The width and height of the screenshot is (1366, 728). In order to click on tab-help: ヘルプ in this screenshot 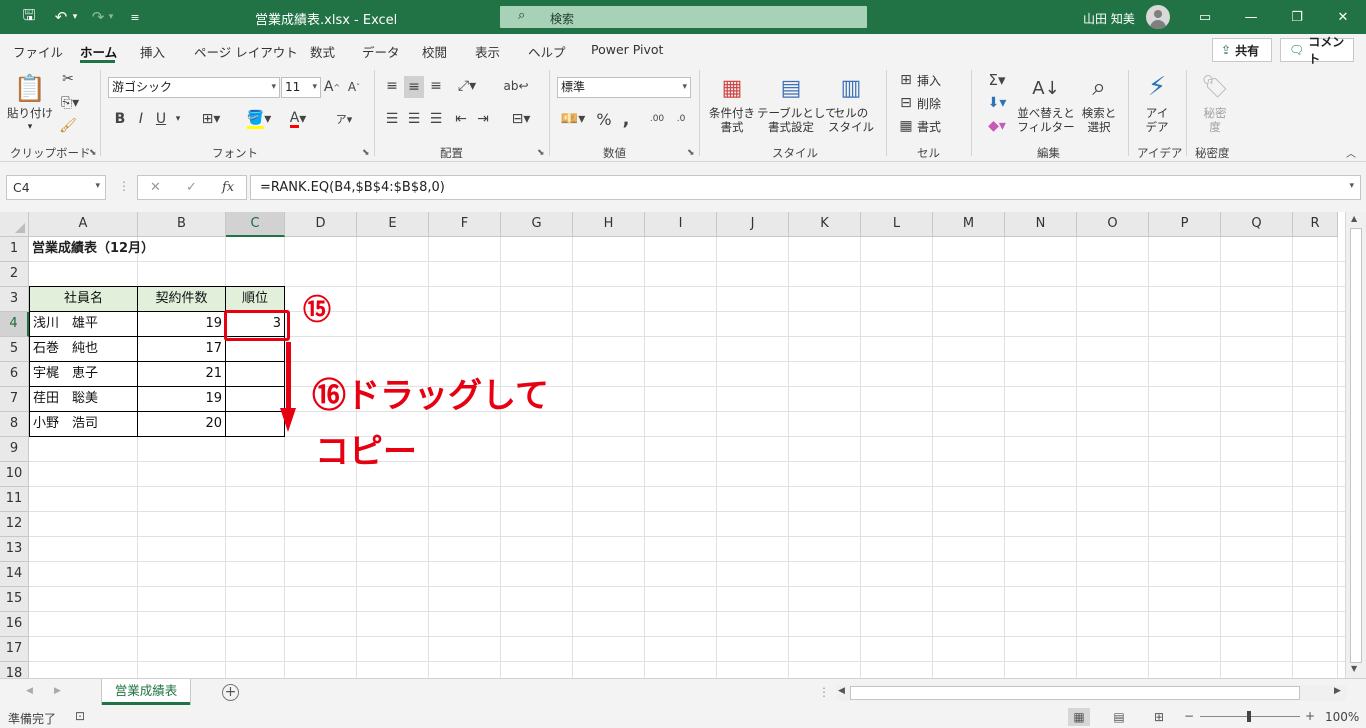, I will do `click(547, 51)`.